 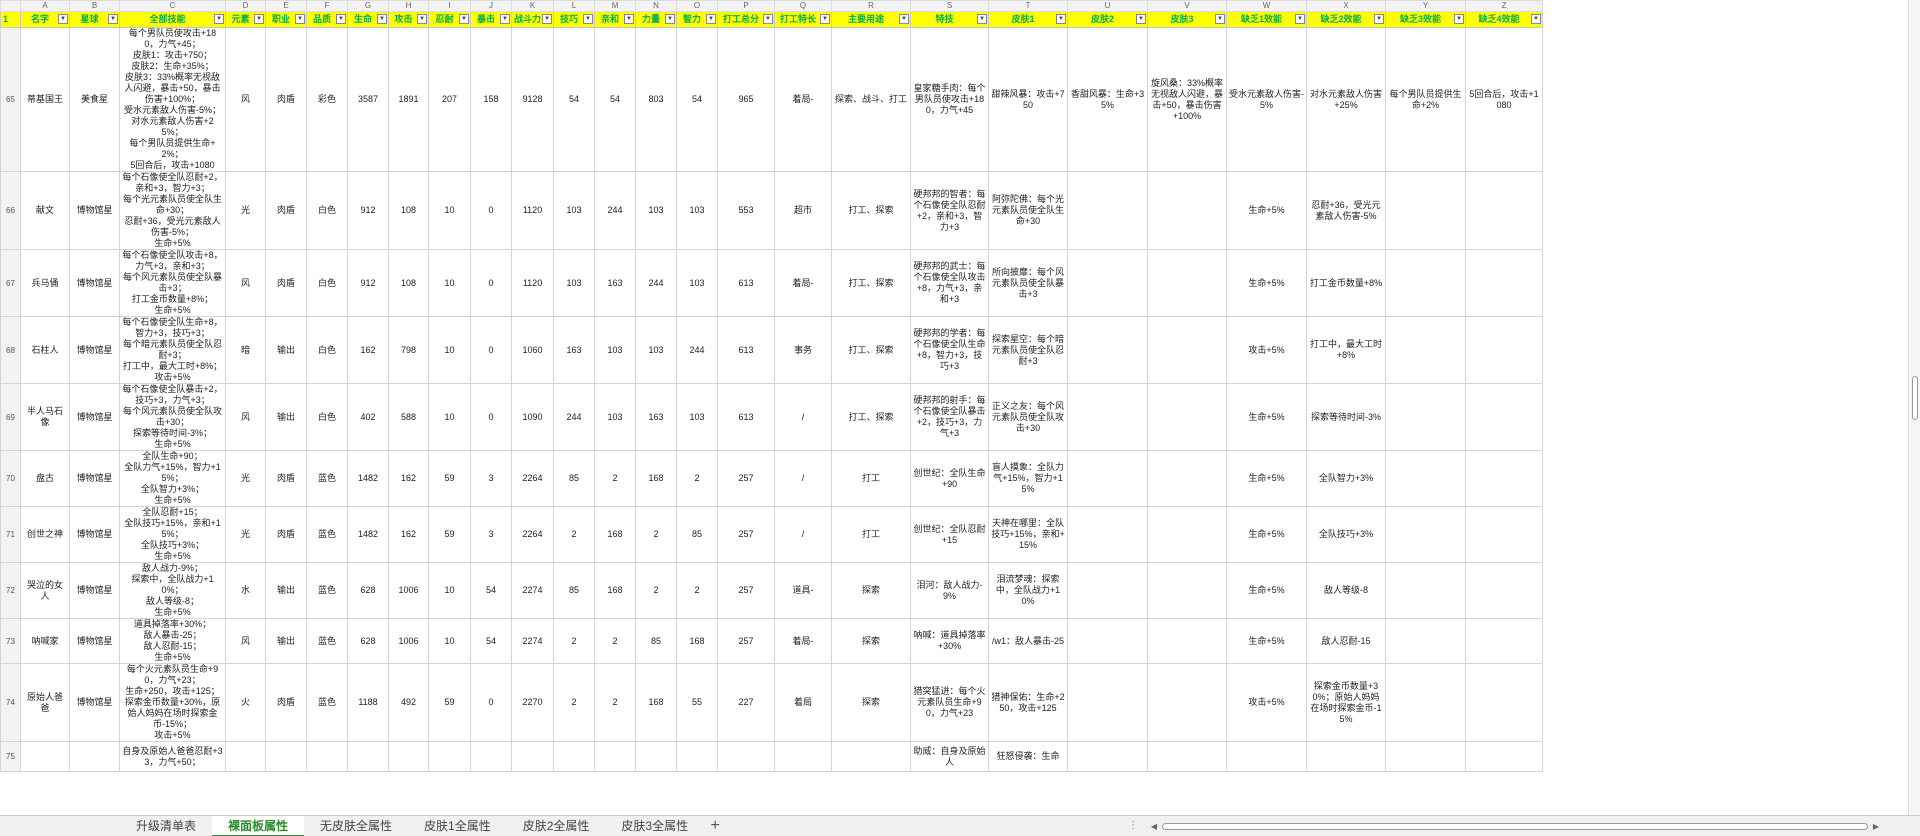 What do you see at coordinates (45, 417) in the screenshot?
I see `table-cell: 半人马石像` at bounding box center [45, 417].